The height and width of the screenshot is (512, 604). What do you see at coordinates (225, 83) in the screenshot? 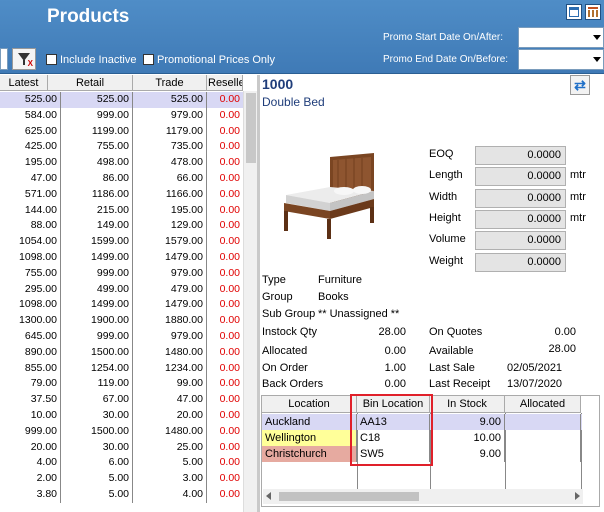
I see `column-header-reseller: Reseller` at bounding box center [225, 83].